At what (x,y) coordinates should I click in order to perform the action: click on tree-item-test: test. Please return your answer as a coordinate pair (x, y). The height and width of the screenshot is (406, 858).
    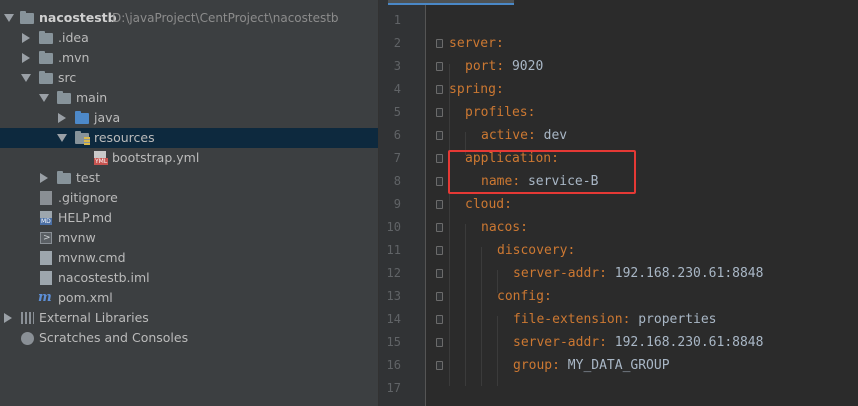
    Looking at the image, I should click on (189, 178).